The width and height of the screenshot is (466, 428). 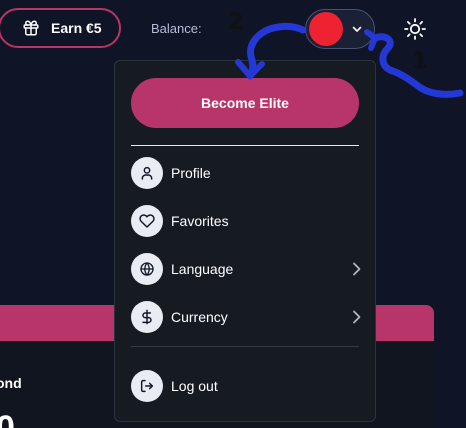 I want to click on menu-item-label: Log out, so click(x=194, y=386).